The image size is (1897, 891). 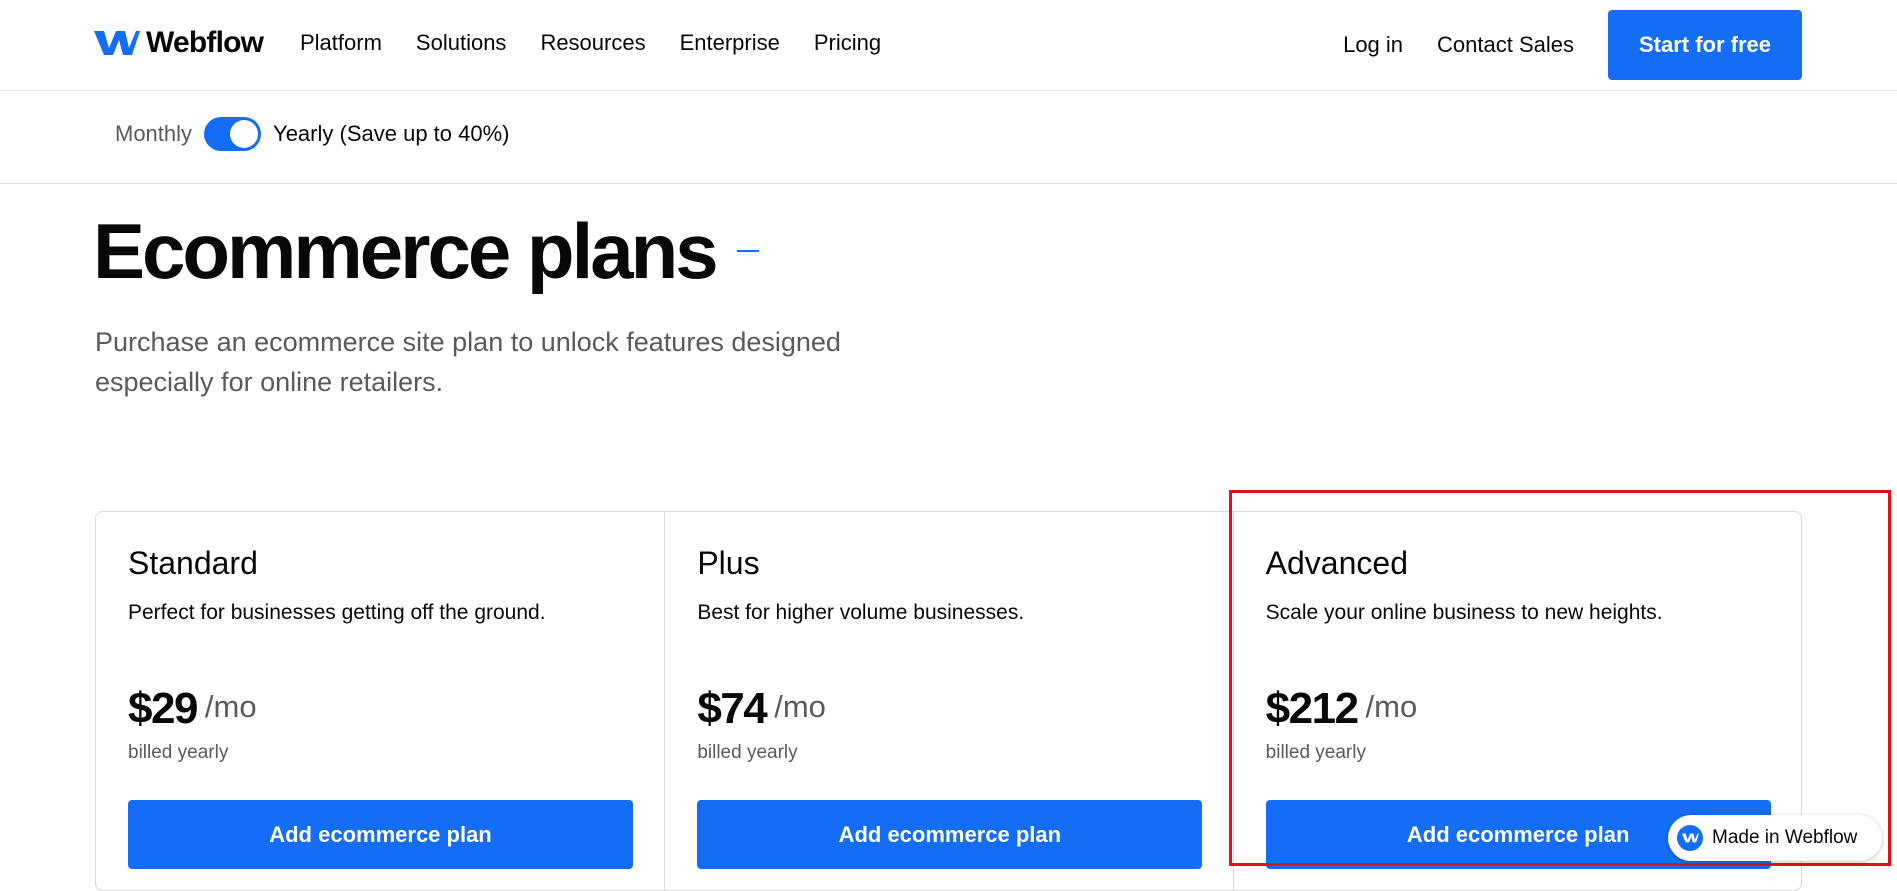 What do you see at coordinates (117, 43) in the screenshot?
I see `webflow-logo-icon` at bounding box center [117, 43].